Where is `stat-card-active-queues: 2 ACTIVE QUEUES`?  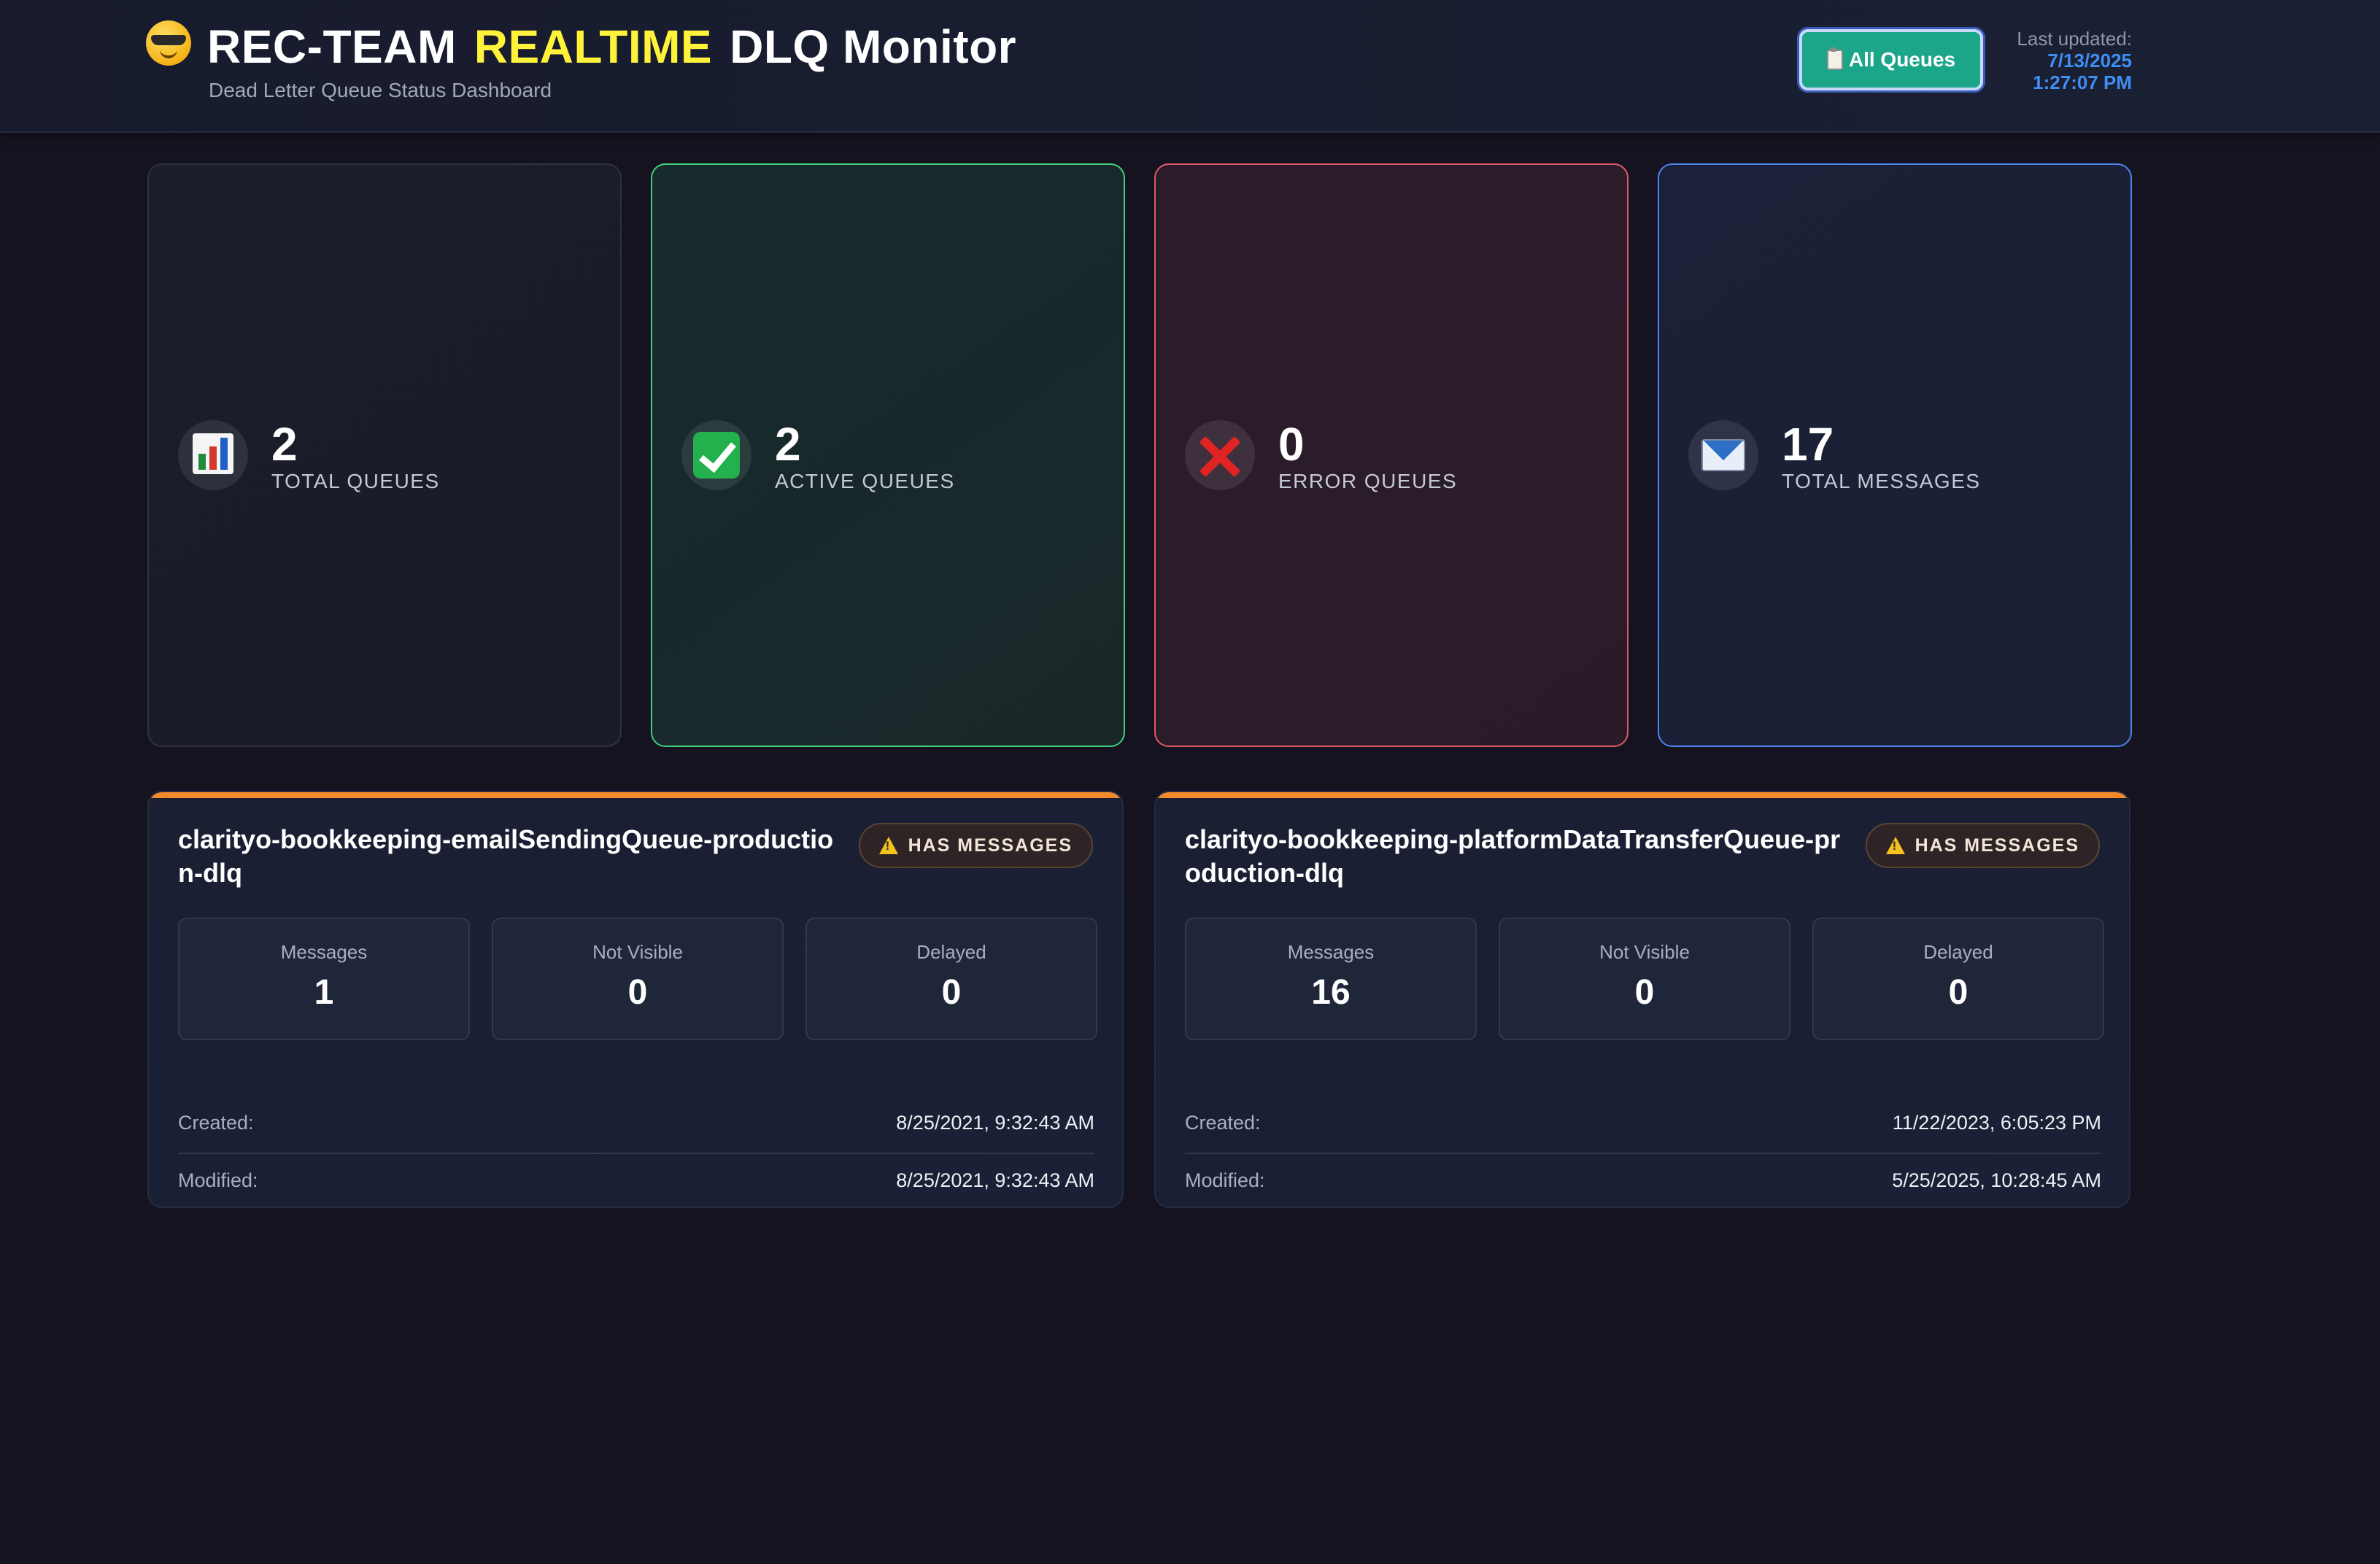
stat-card-active-queues: 2 ACTIVE QUEUES is located at coordinates (888, 455).